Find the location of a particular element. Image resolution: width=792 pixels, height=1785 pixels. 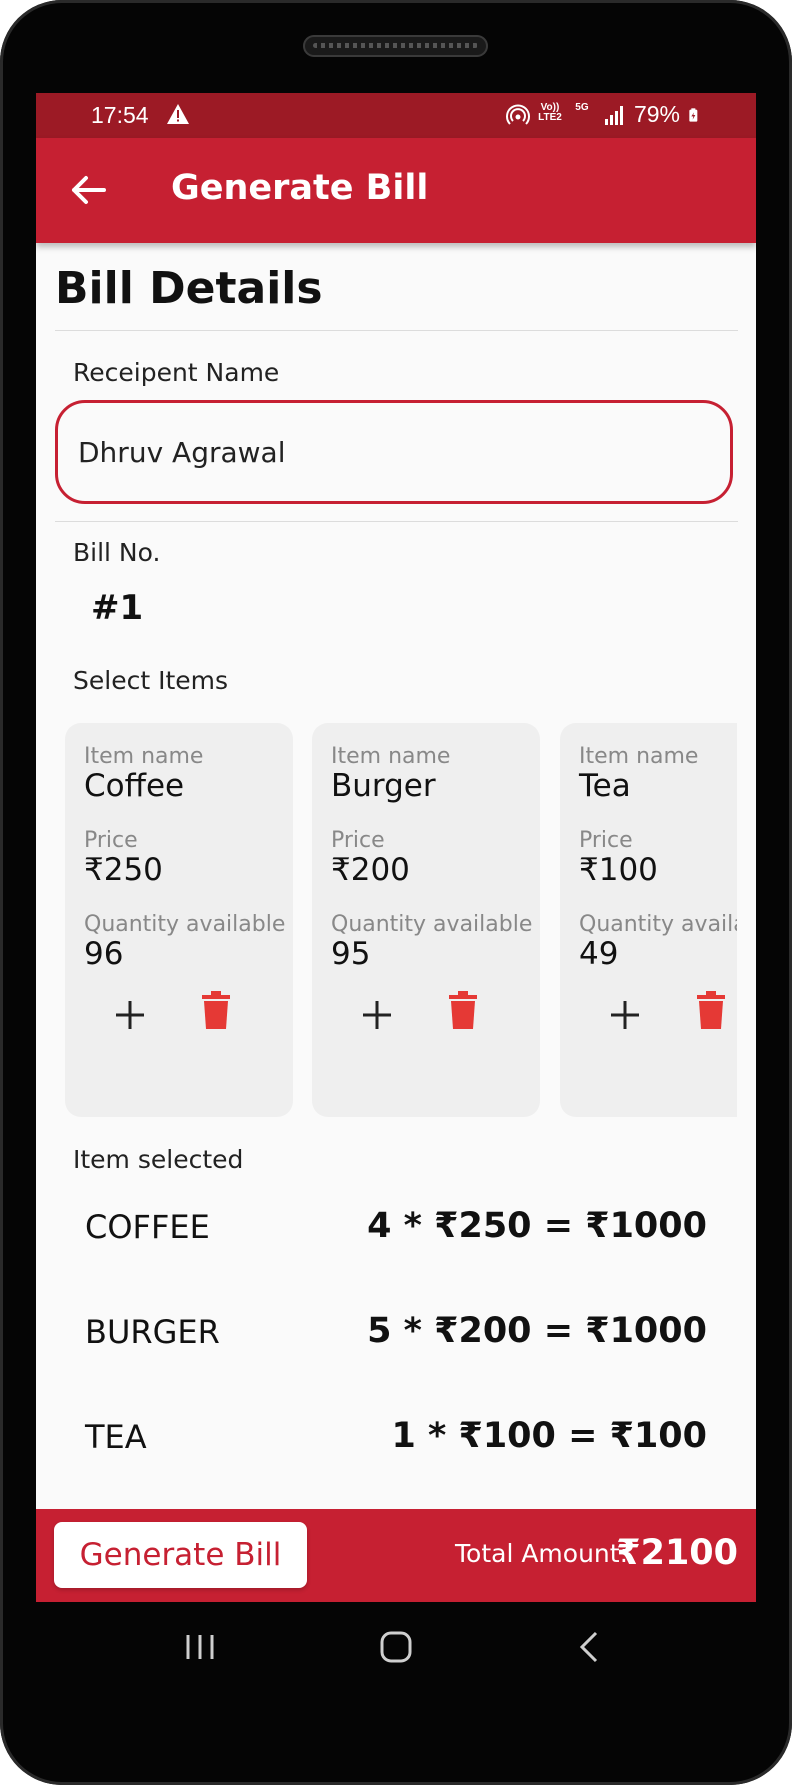

item-quantity: 96 is located at coordinates (104, 954).